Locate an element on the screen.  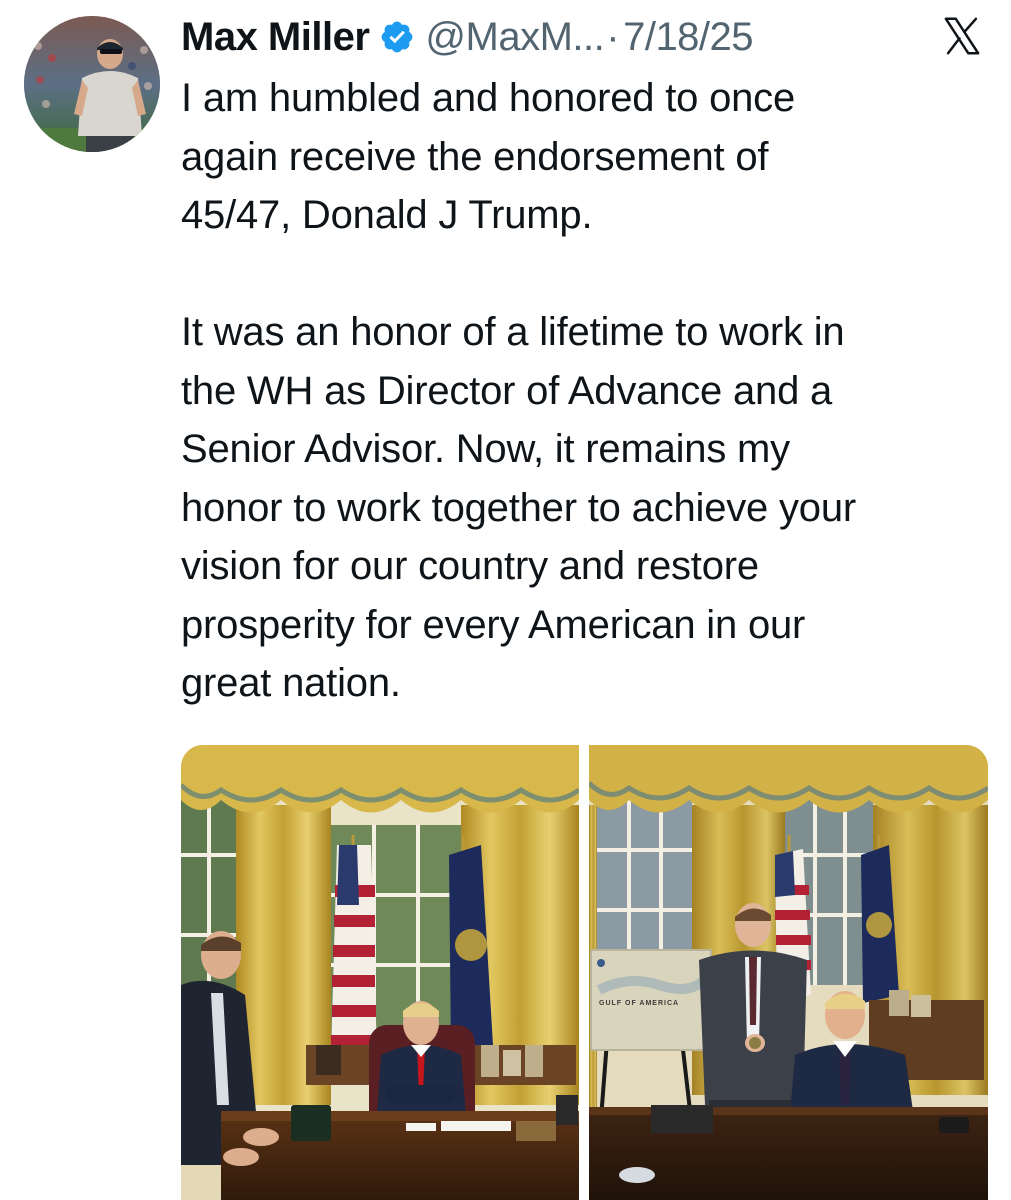
author-name: Max Miller is located at coordinates (275, 37).